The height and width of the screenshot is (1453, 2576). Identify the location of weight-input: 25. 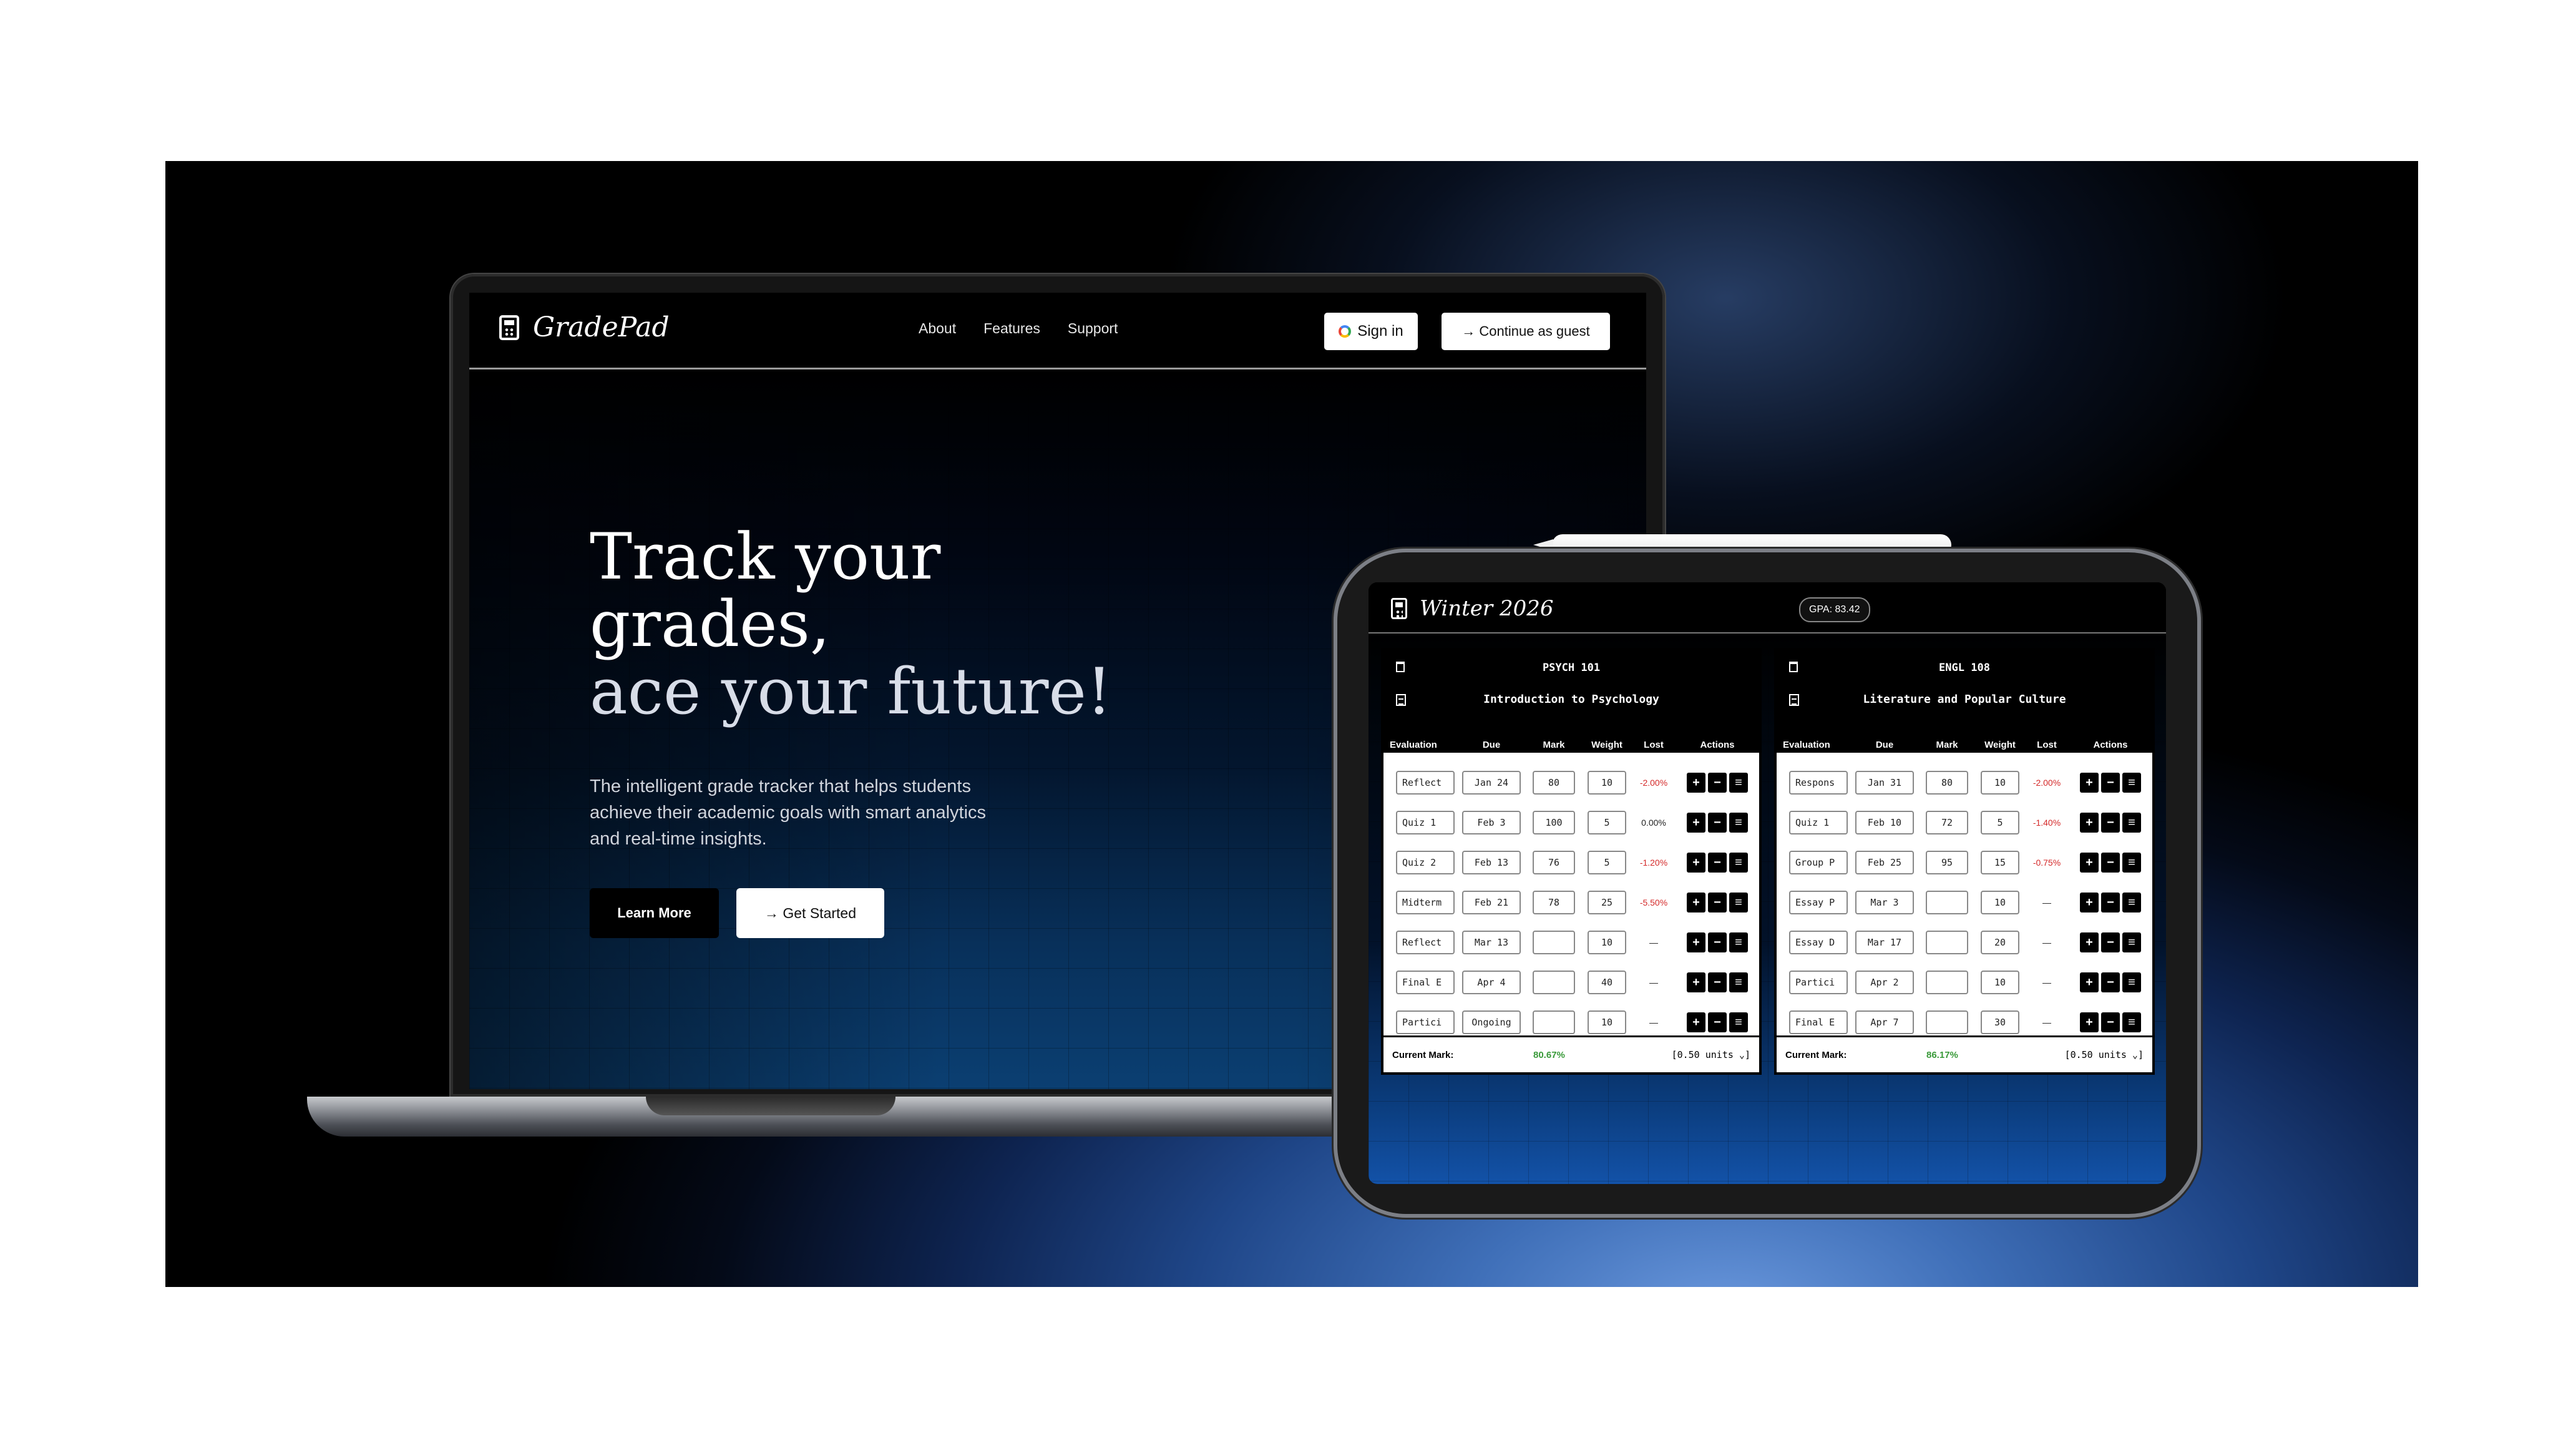
(1607, 902).